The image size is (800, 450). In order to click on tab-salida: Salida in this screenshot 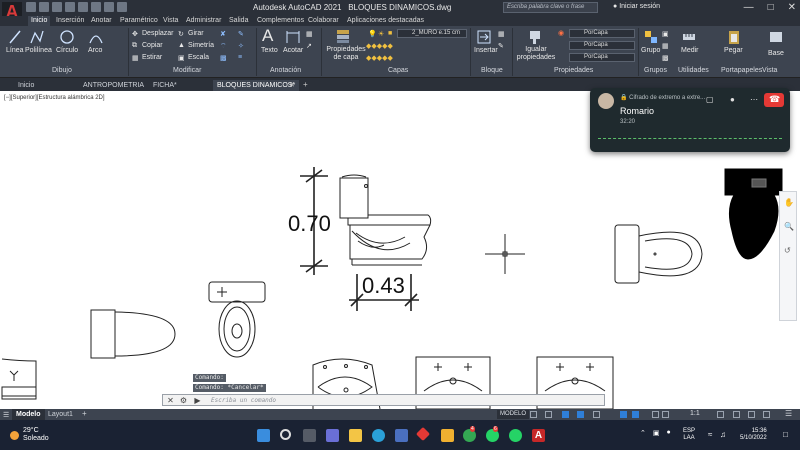, I will do `click(238, 21)`.